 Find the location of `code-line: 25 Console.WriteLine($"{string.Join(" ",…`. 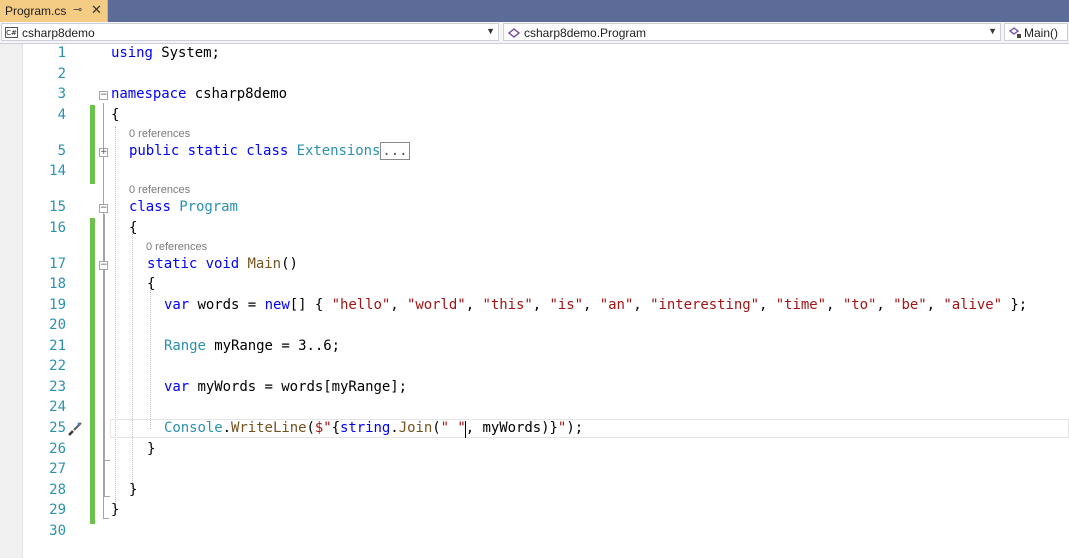

code-line: 25 Console.WriteLine($"{string.Join(" ",… is located at coordinates (534, 429).